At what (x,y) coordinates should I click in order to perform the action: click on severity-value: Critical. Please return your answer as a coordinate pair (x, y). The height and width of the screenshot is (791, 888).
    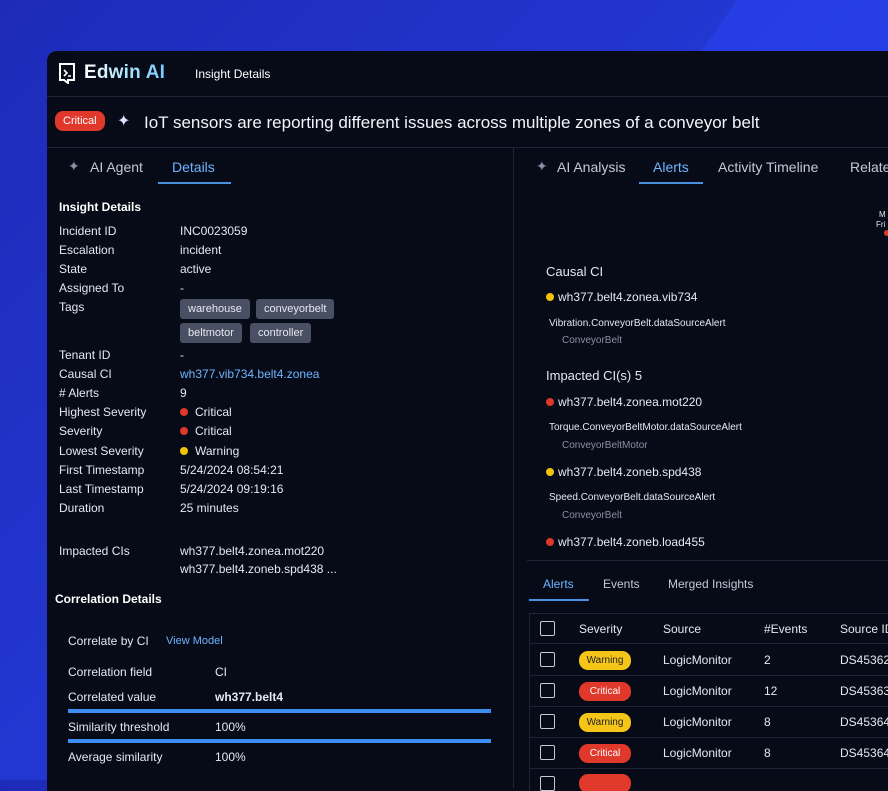
    Looking at the image, I should click on (206, 431).